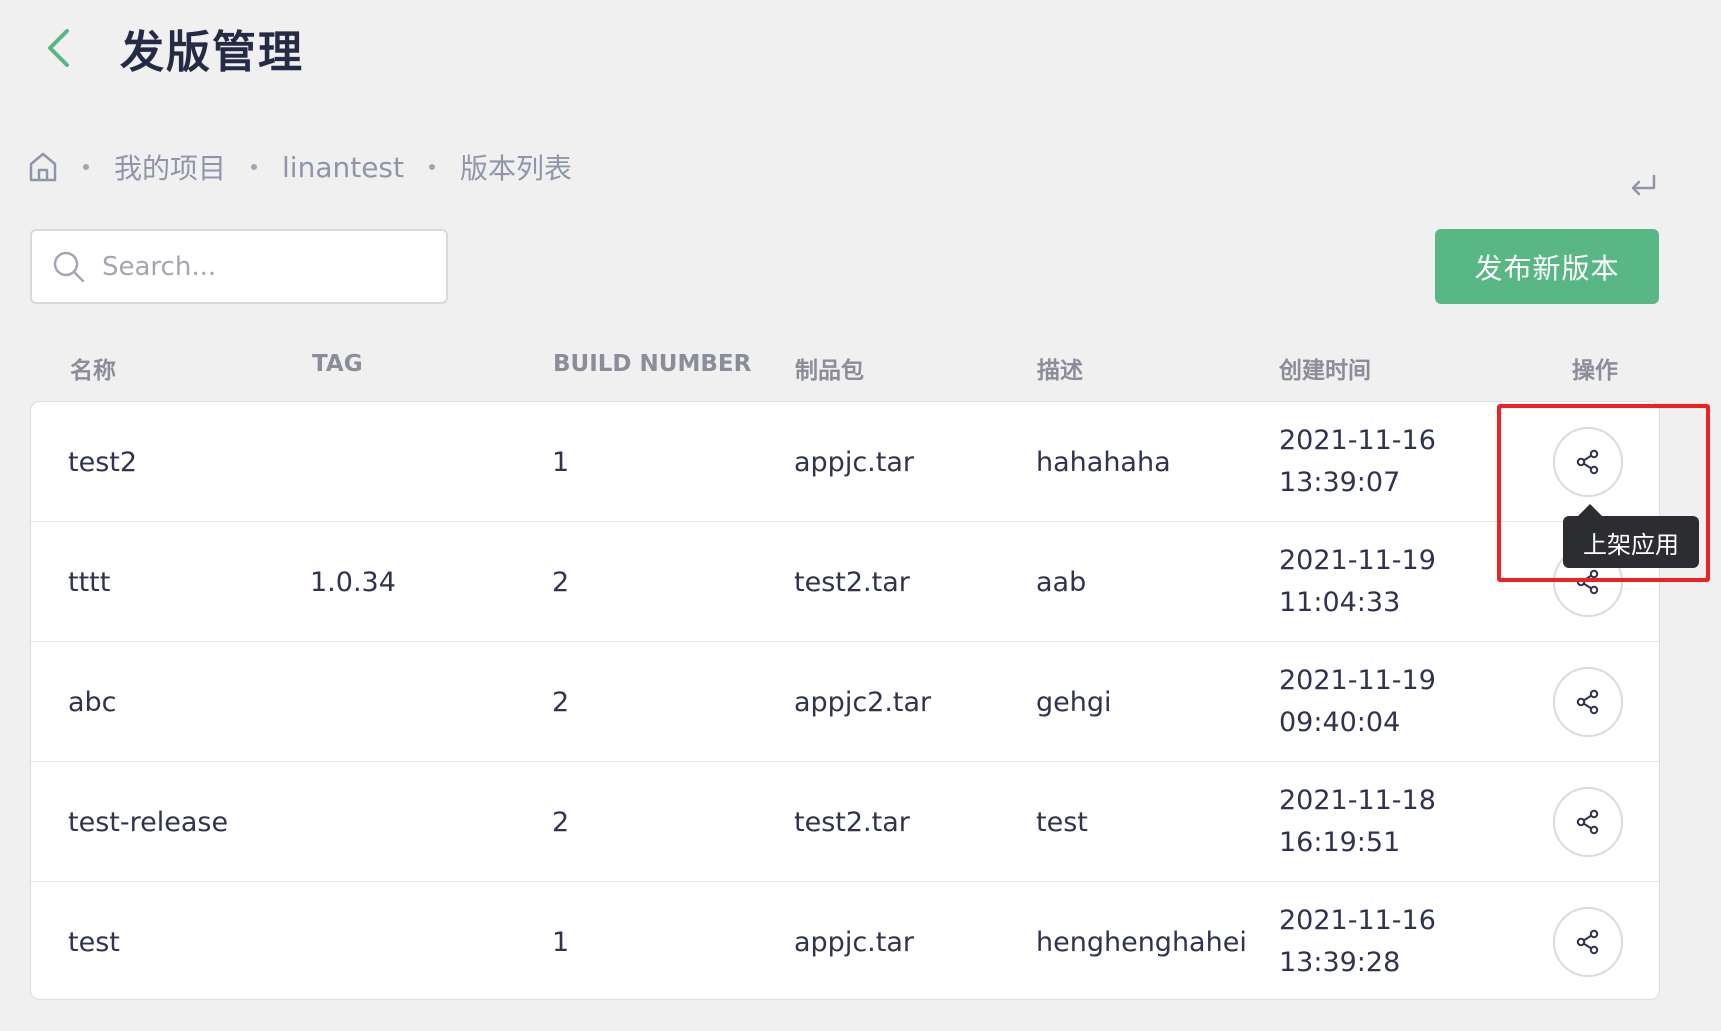  What do you see at coordinates (1590, 510) in the screenshot?
I see `tooltip-arrow` at bounding box center [1590, 510].